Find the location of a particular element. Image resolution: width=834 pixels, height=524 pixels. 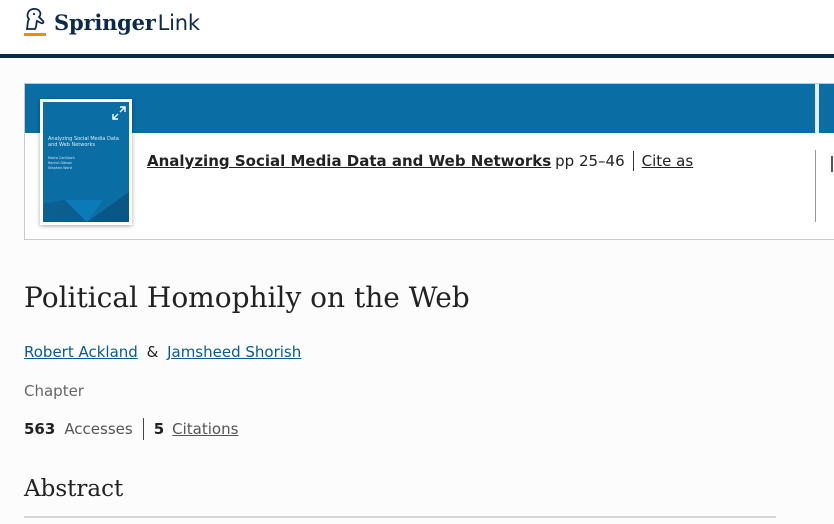

springerlink-logo: SpringerLink is located at coordinates (111, 23).